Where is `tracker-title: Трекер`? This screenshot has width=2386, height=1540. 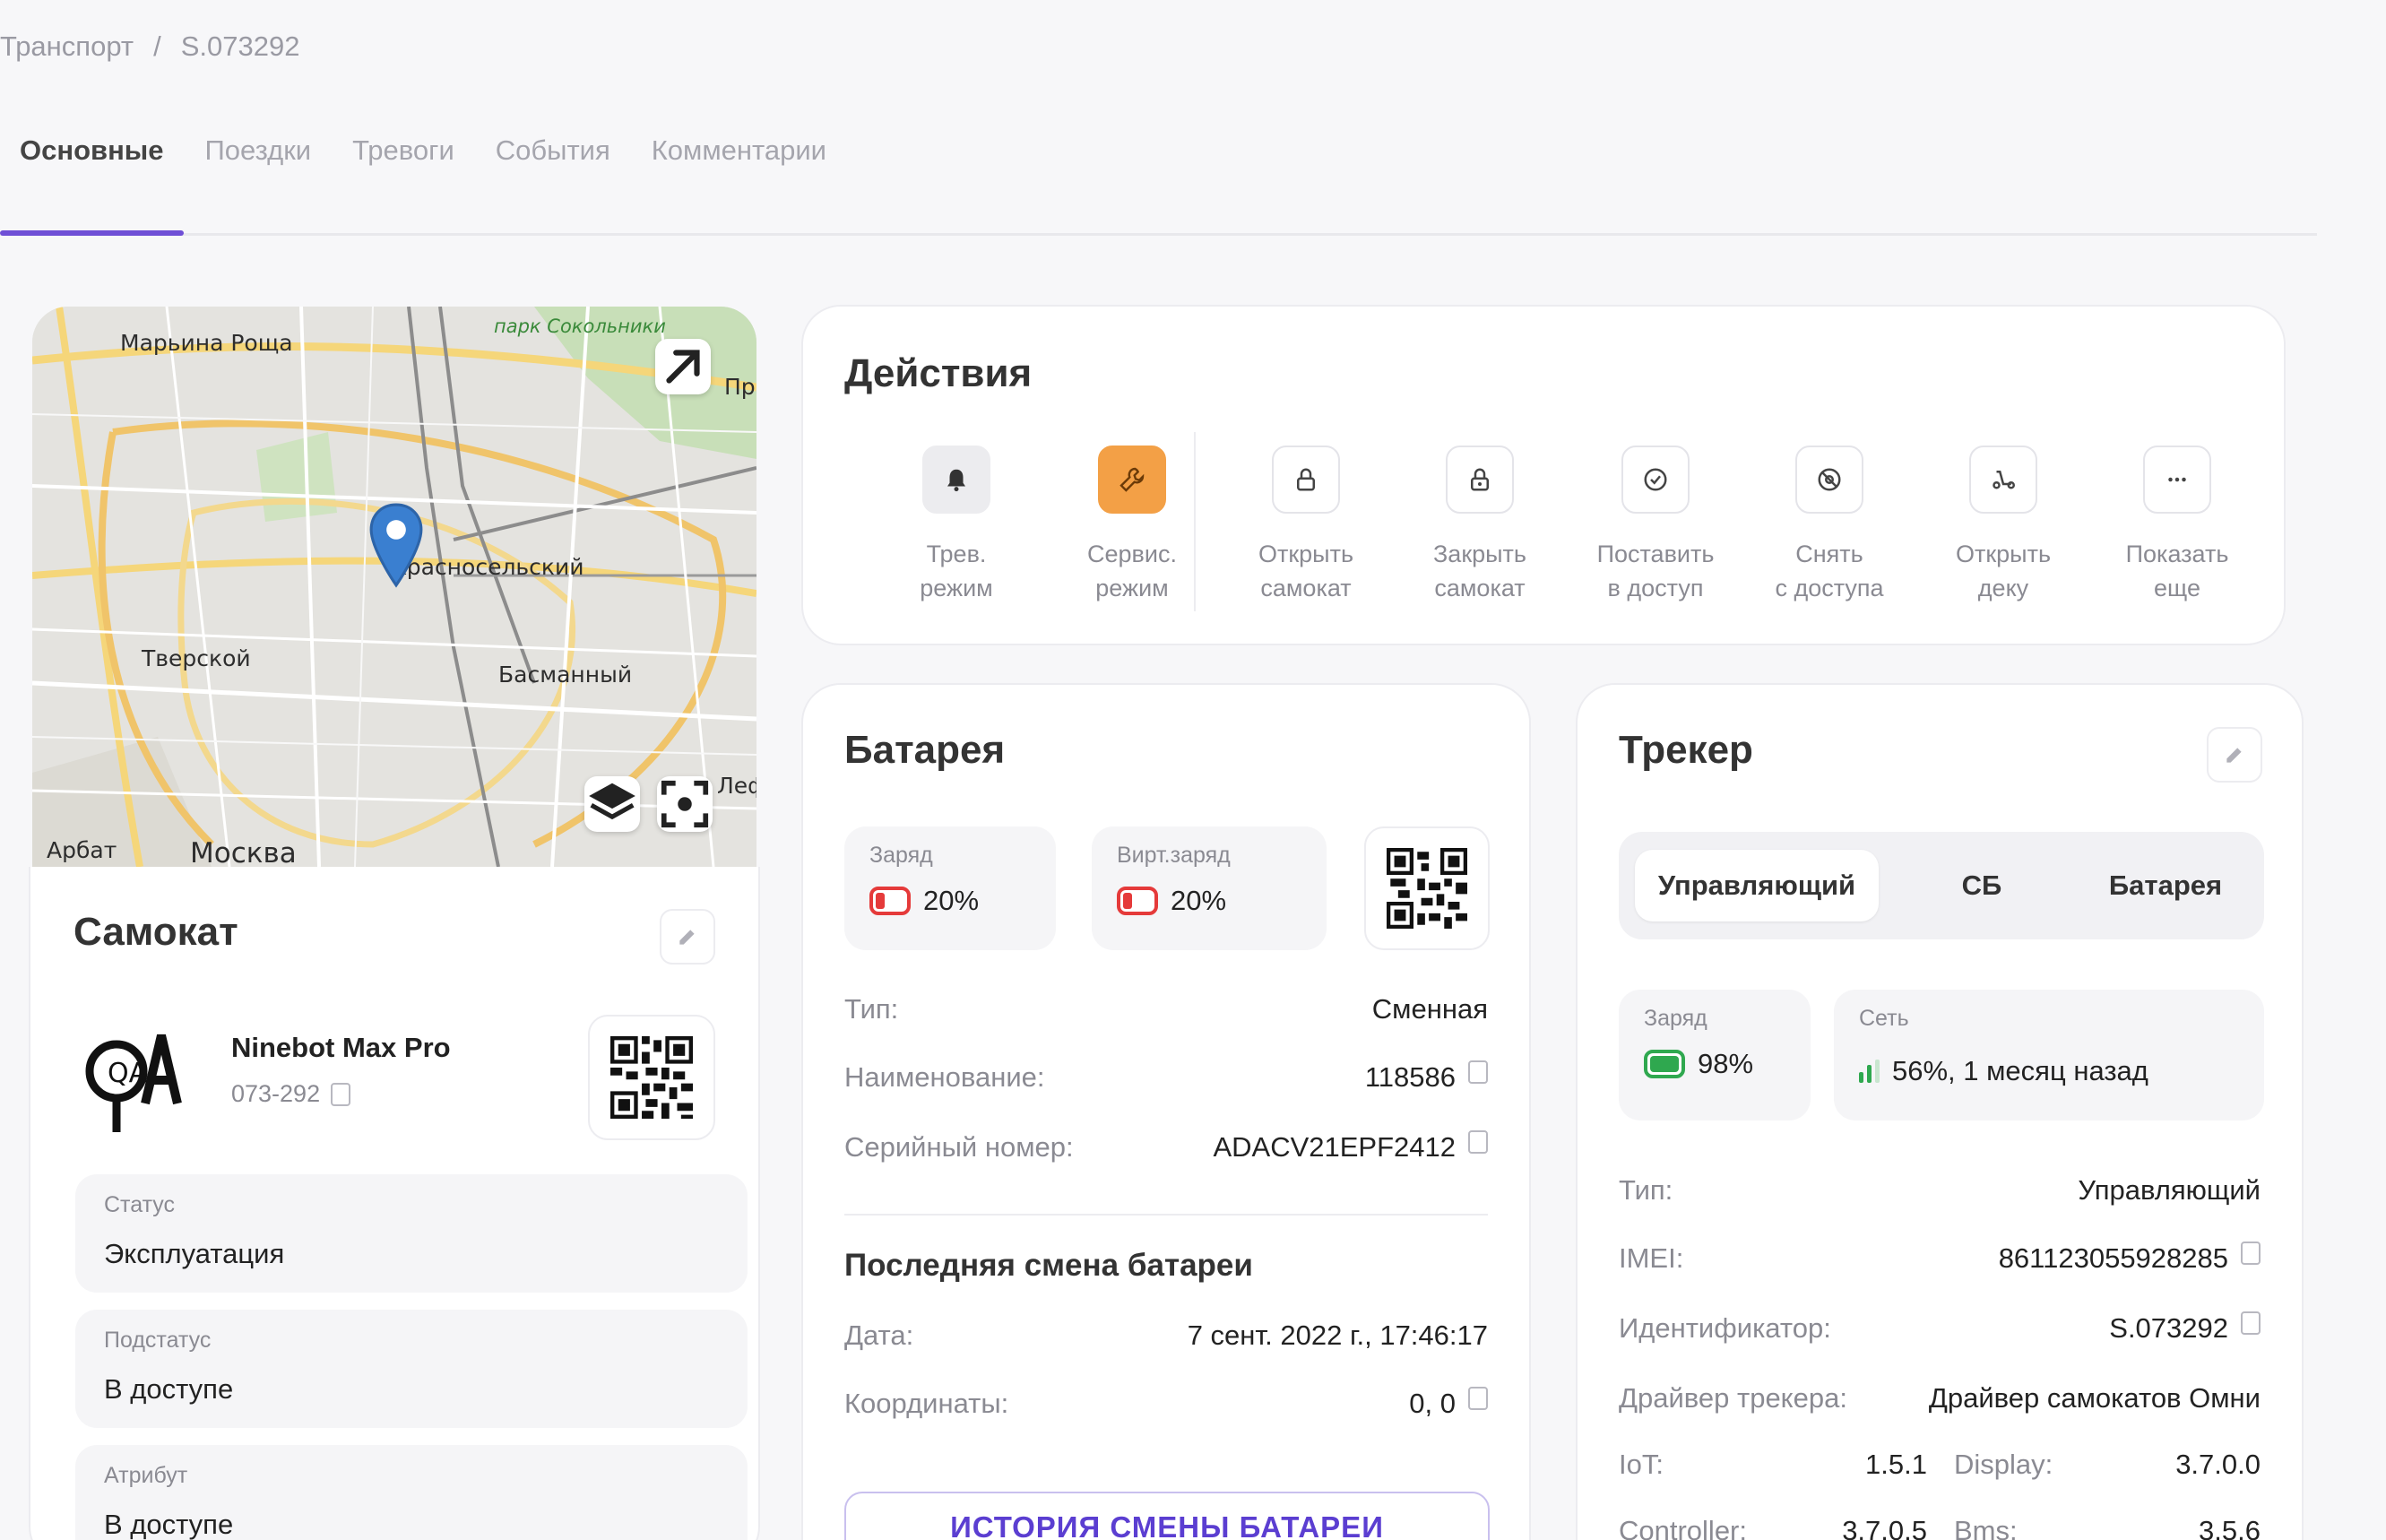 tracker-title: Трекер is located at coordinates (1686, 750).